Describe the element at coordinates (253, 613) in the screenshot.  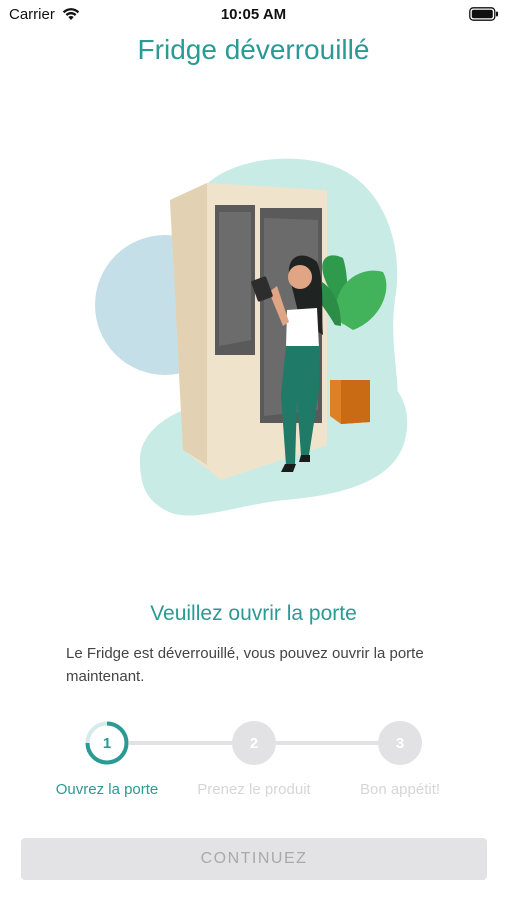
I see `instruction-title: Veuillez ouvrir la porte` at that location.